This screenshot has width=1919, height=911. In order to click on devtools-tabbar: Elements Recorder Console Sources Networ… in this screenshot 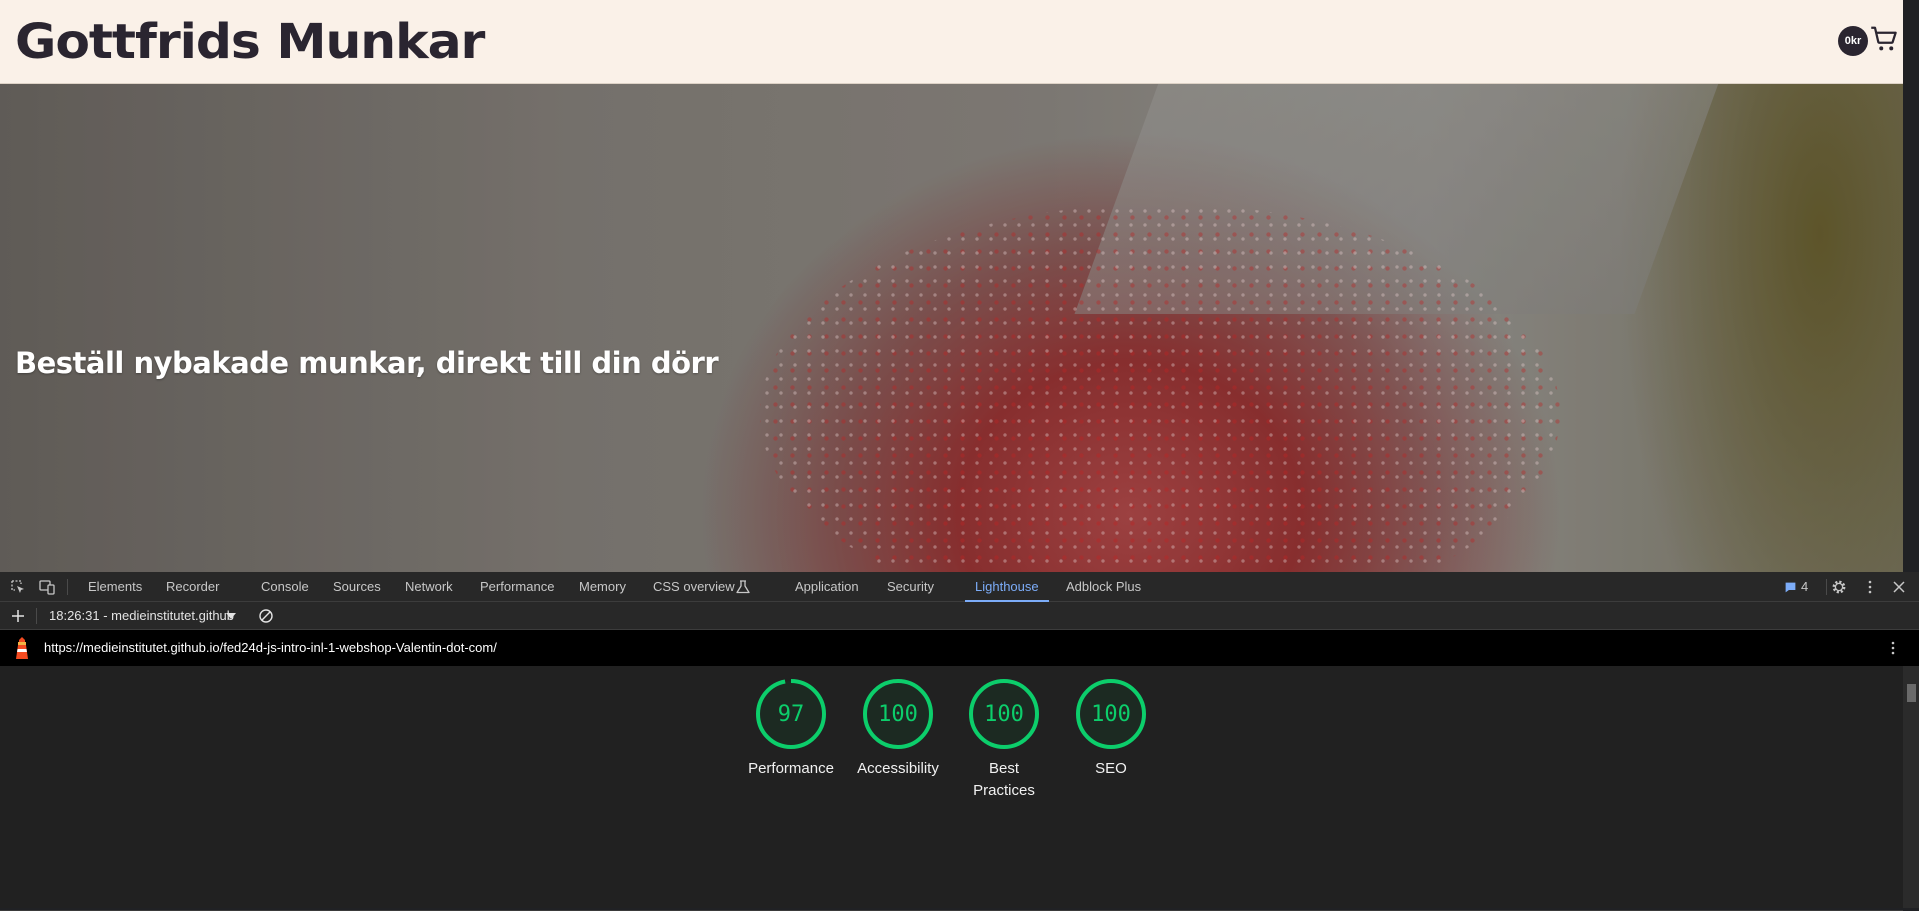, I will do `click(959, 587)`.